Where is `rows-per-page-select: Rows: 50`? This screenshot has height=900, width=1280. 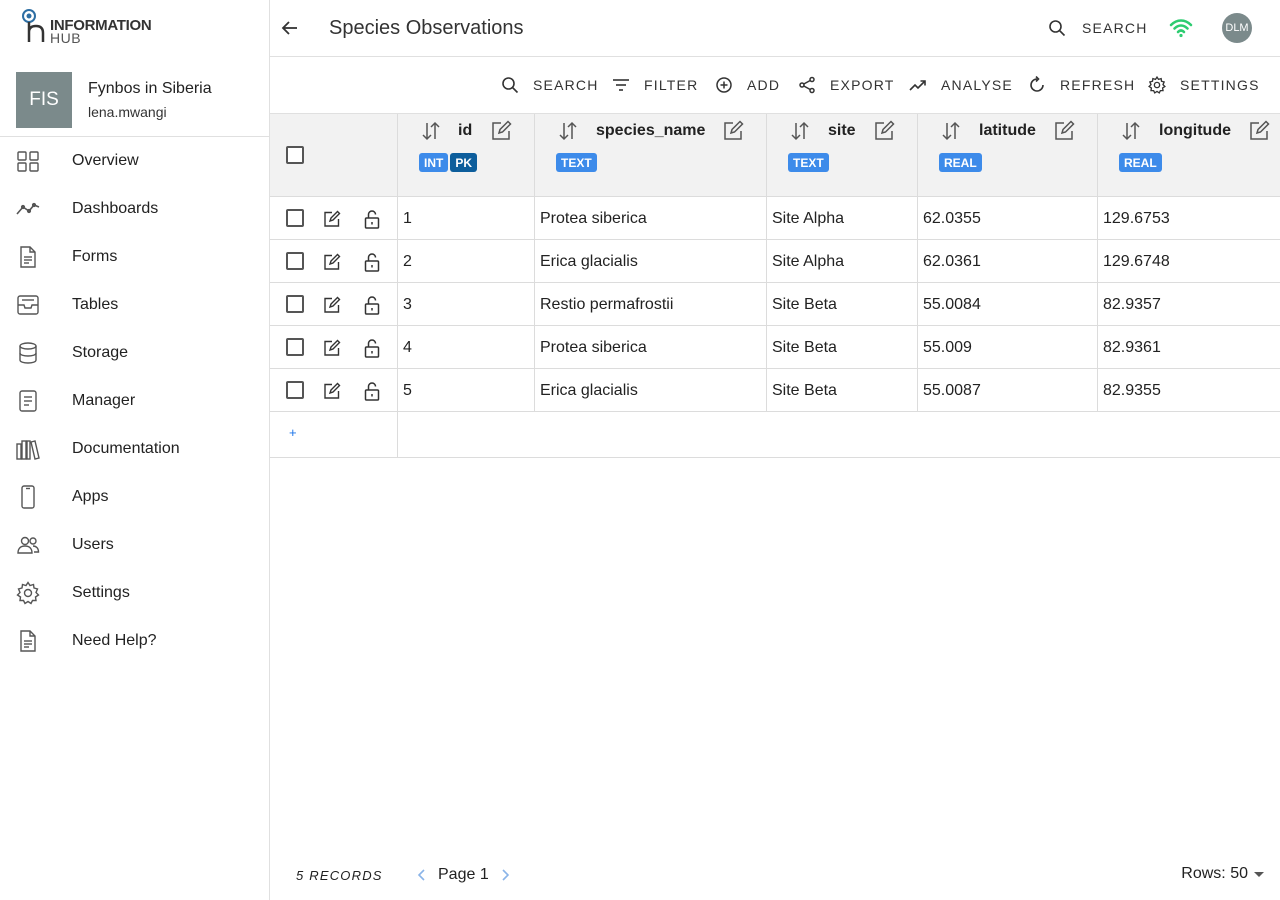
rows-per-page-select: Rows: 50 is located at coordinates (1222, 874).